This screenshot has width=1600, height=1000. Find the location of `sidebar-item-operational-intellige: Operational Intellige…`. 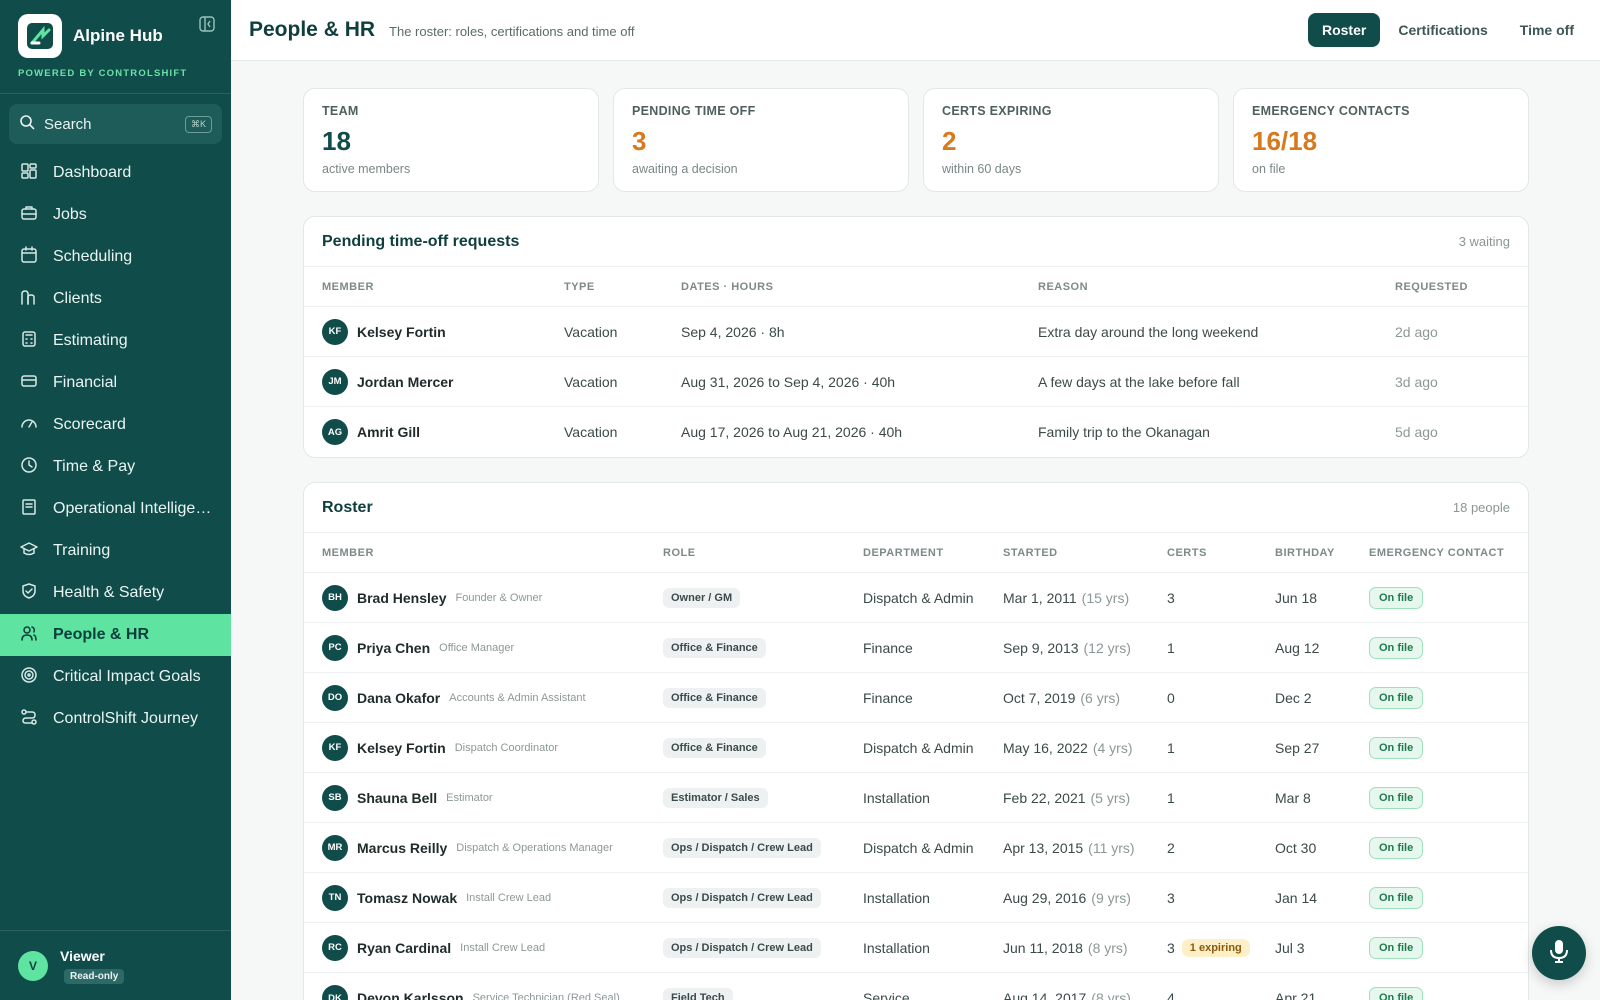

sidebar-item-operational-intellige: Operational Intellige… is located at coordinates (115, 509).